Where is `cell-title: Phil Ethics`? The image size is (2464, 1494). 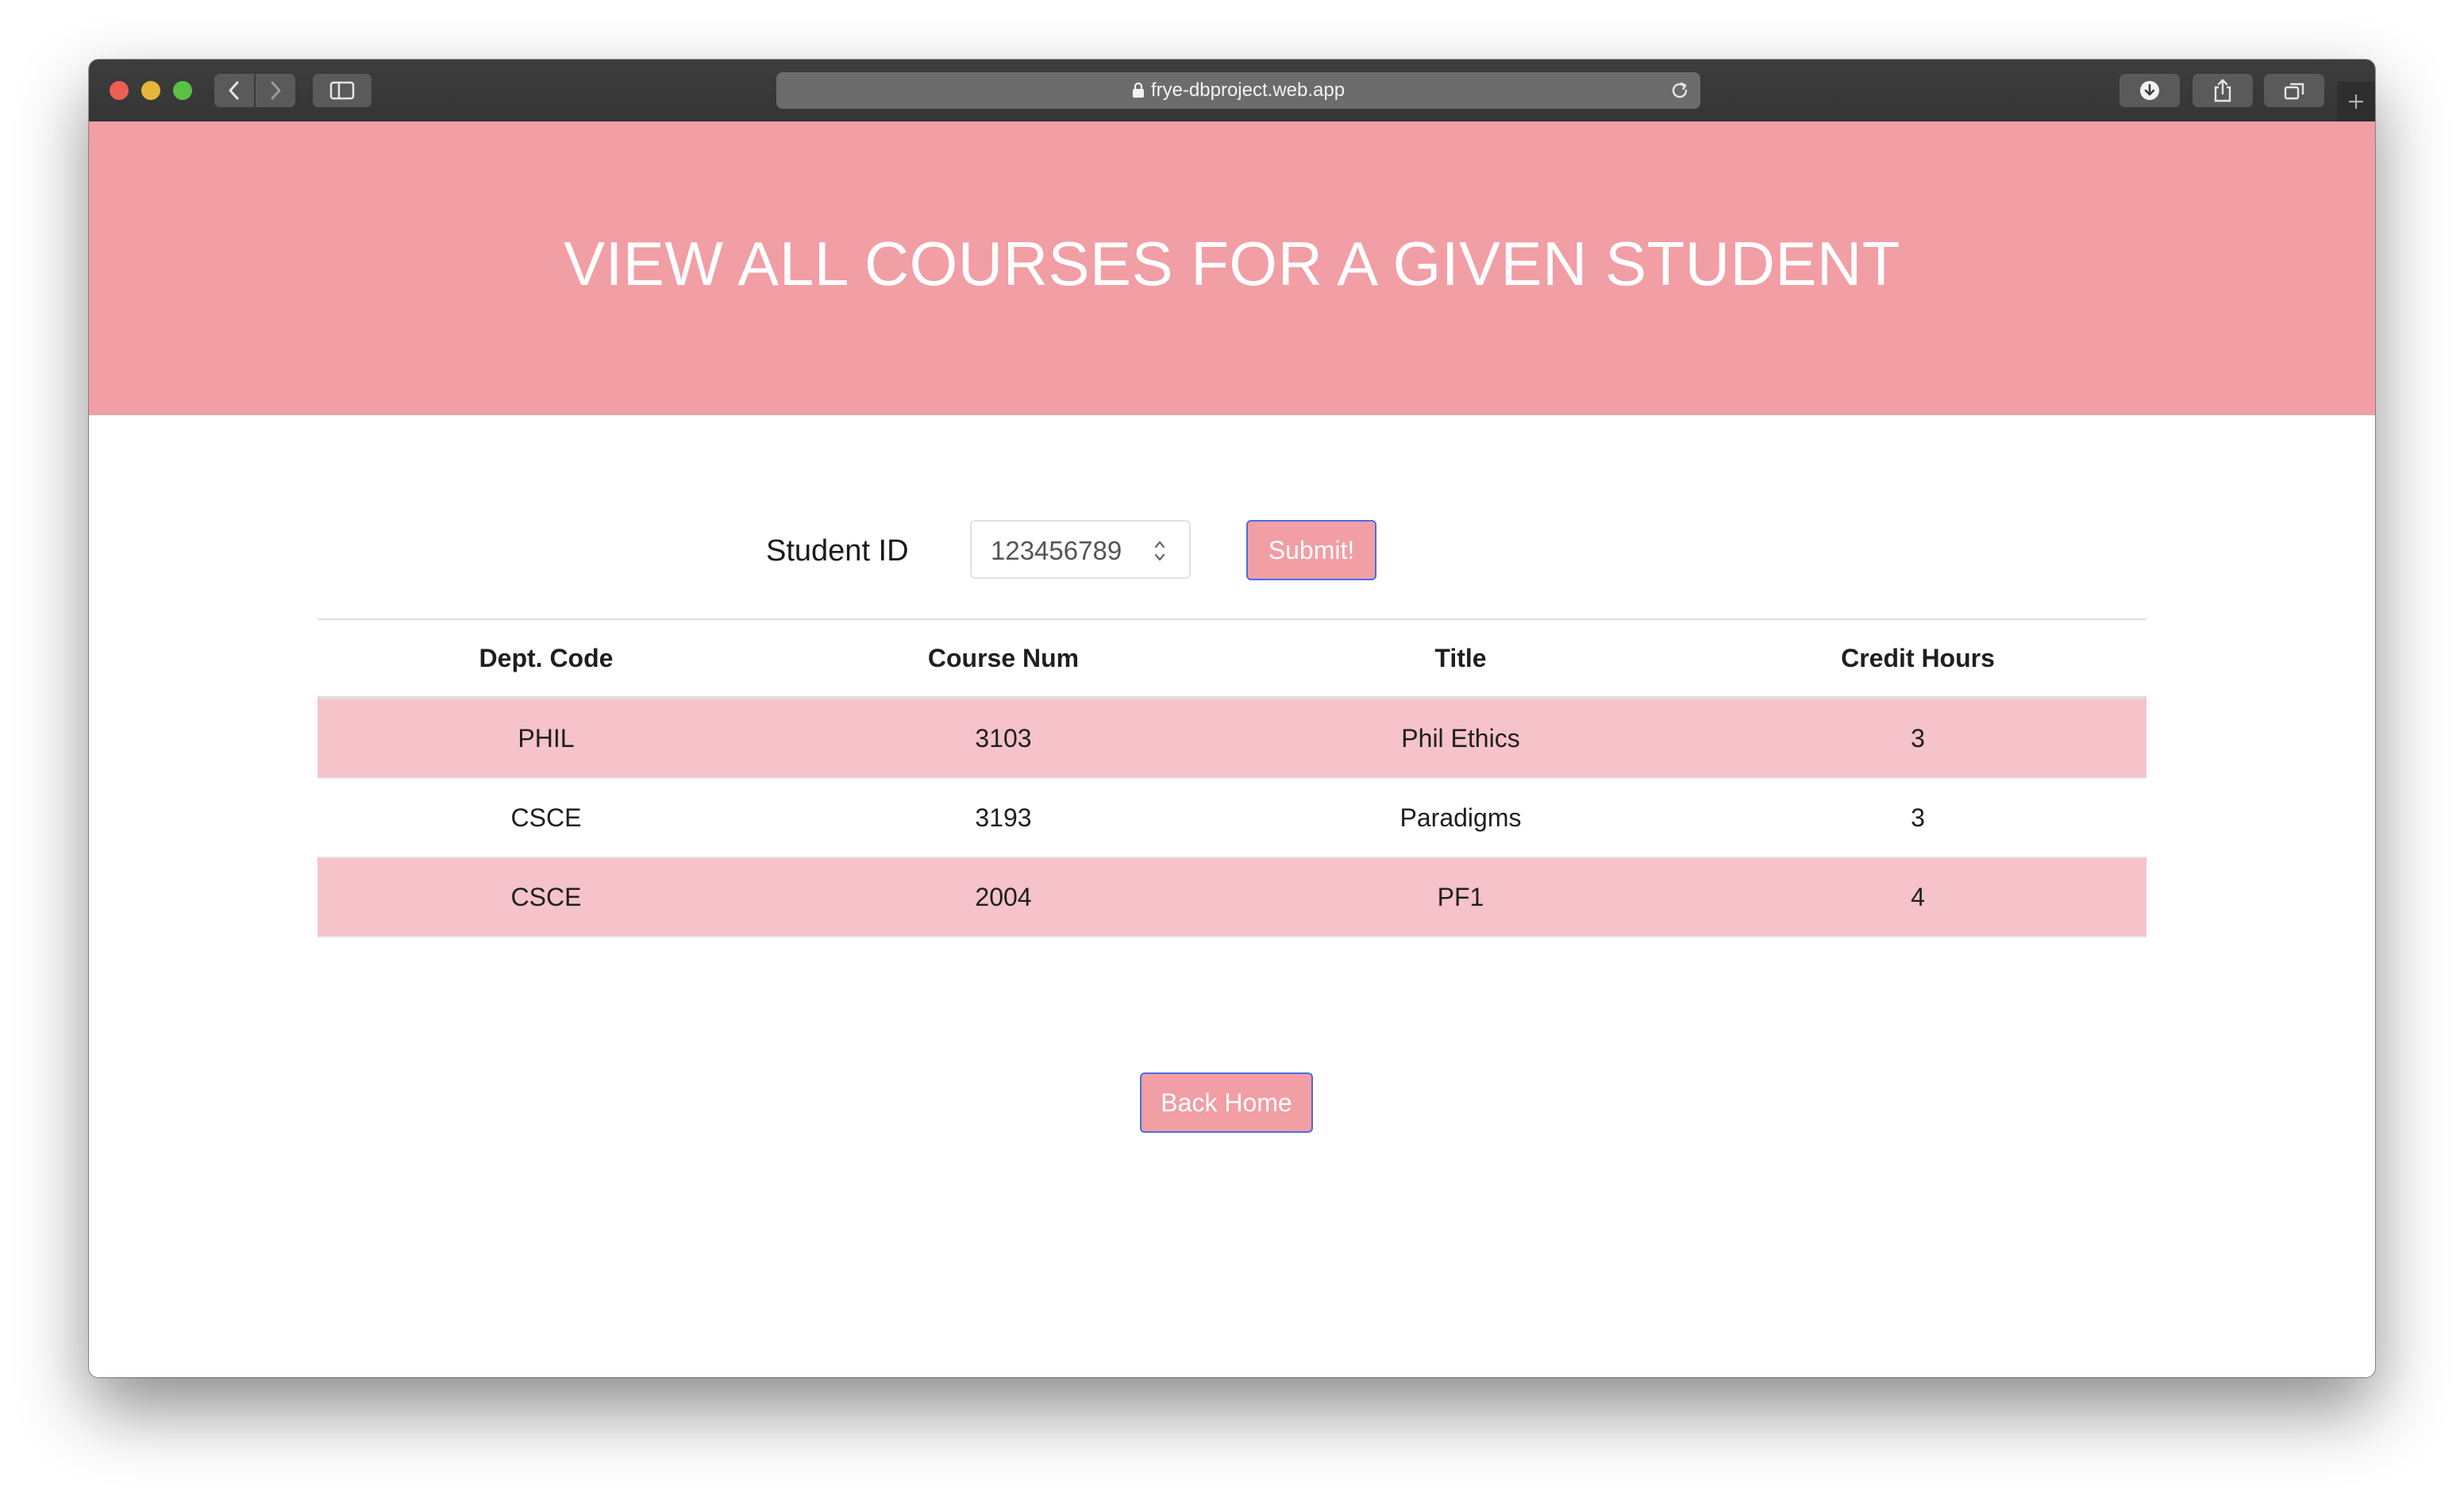
cell-title: Phil Ethics is located at coordinates (1460, 738).